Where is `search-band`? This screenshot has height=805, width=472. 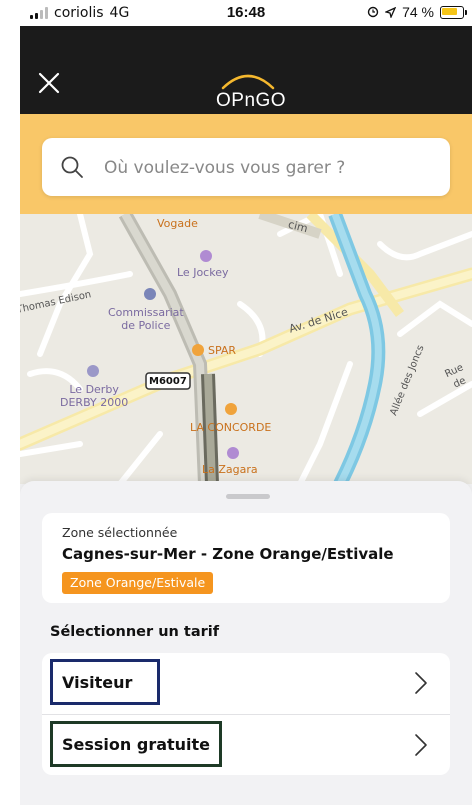 search-band is located at coordinates (246, 164).